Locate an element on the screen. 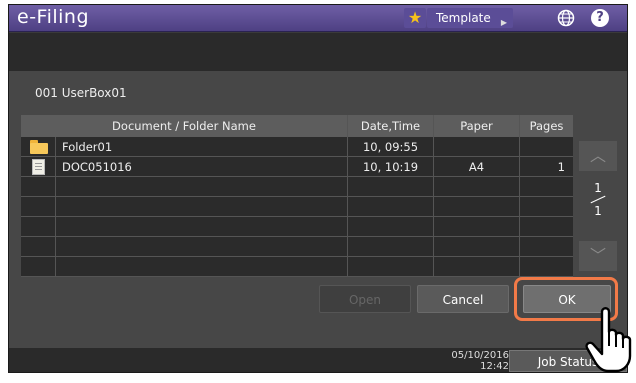 This screenshot has height=383, width=636. triangle-right-icon: ▶ is located at coordinates (503, 22).